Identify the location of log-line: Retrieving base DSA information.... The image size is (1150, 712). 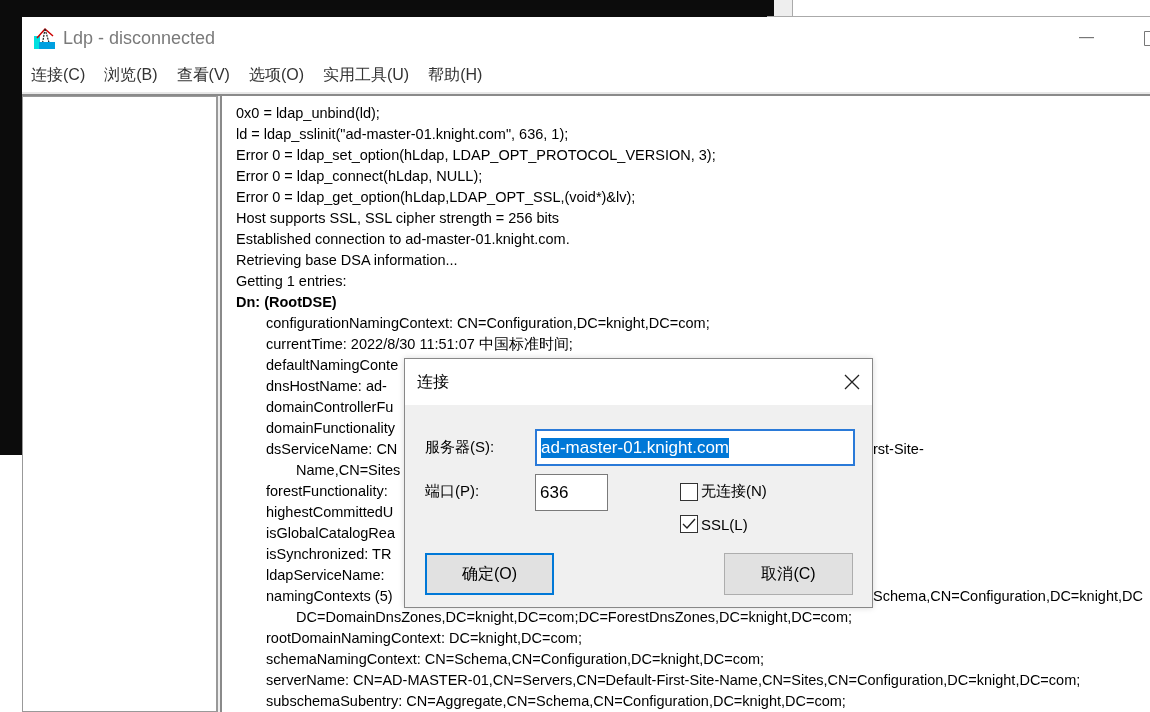
(347, 260).